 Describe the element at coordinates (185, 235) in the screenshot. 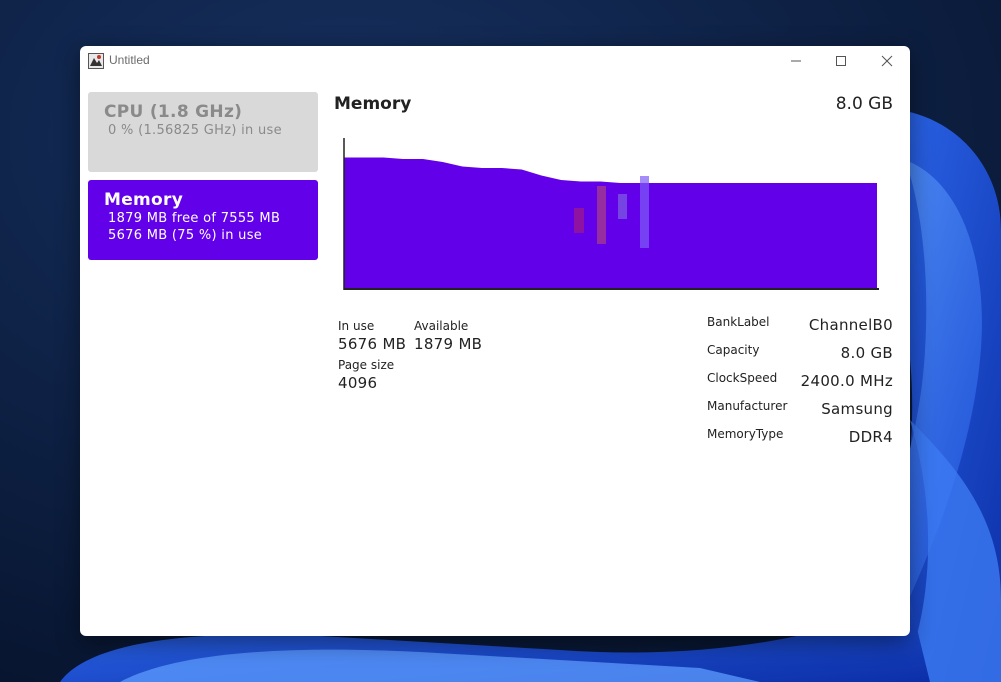

I see `memory-usage: 5676 MB (75 %) in use` at that location.